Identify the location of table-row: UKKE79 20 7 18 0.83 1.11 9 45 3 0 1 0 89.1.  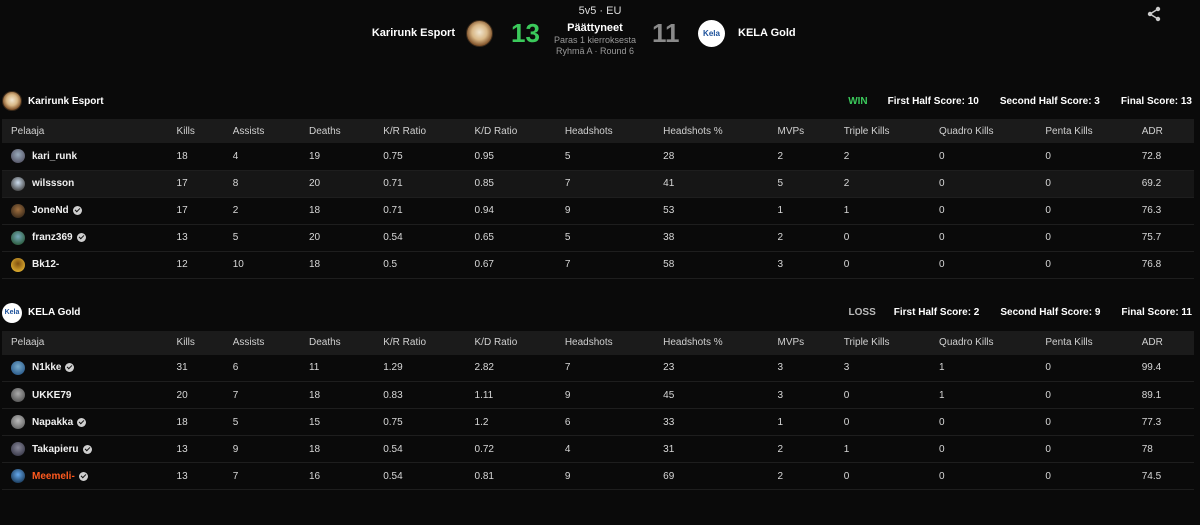
(598, 395).